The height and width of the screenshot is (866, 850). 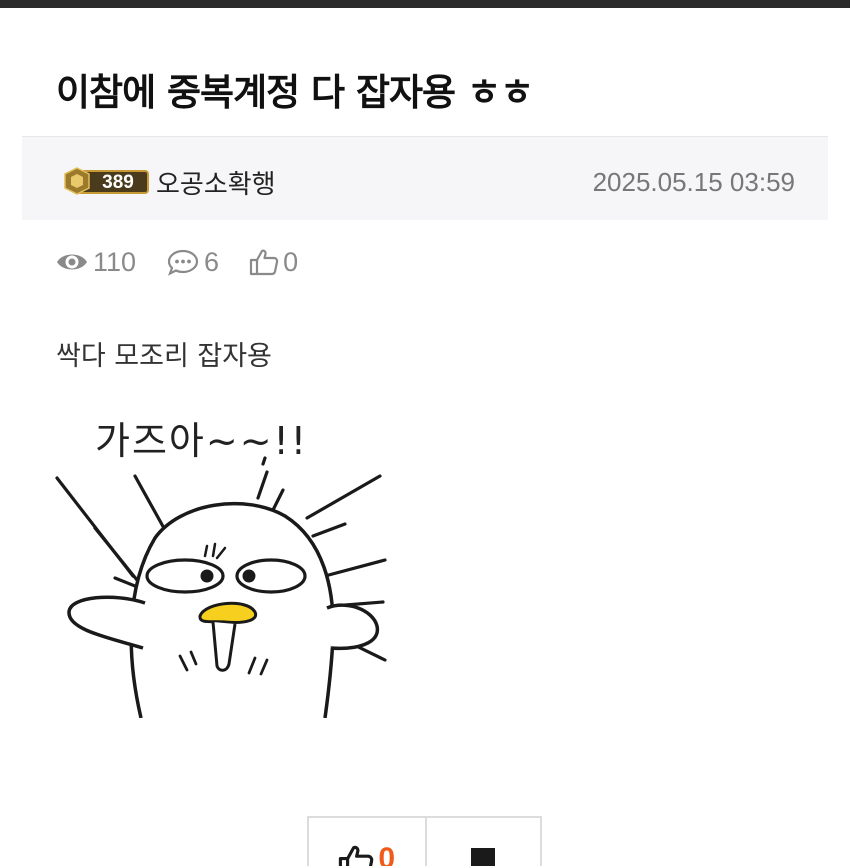 I want to click on level-number: 389, so click(x=118, y=182).